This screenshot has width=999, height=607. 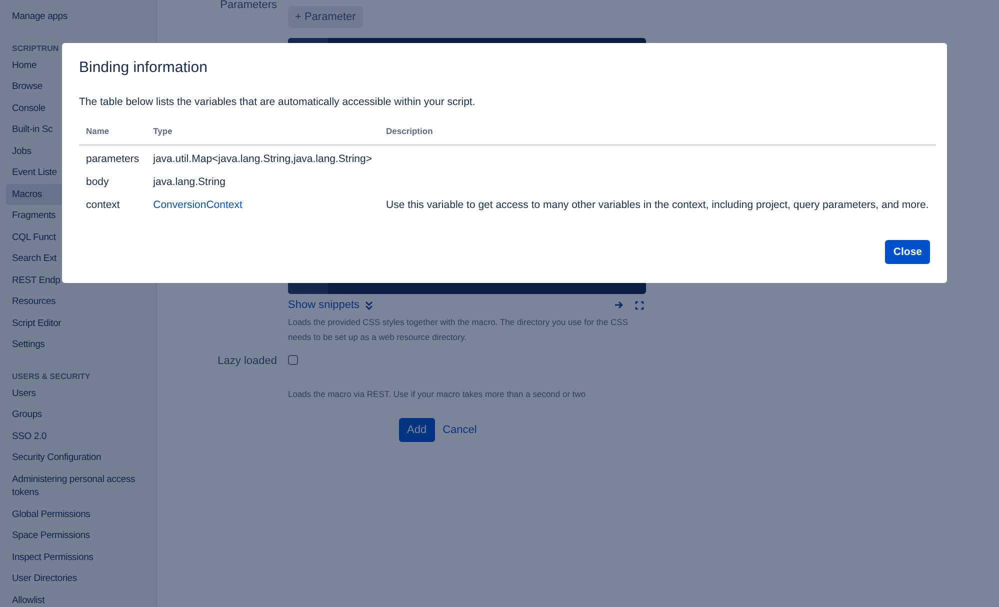 What do you see at coordinates (657, 205) in the screenshot?
I see `table-cell: Use this variable to get access to many other variables in the context, including project, query parameters, and more.` at bounding box center [657, 205].